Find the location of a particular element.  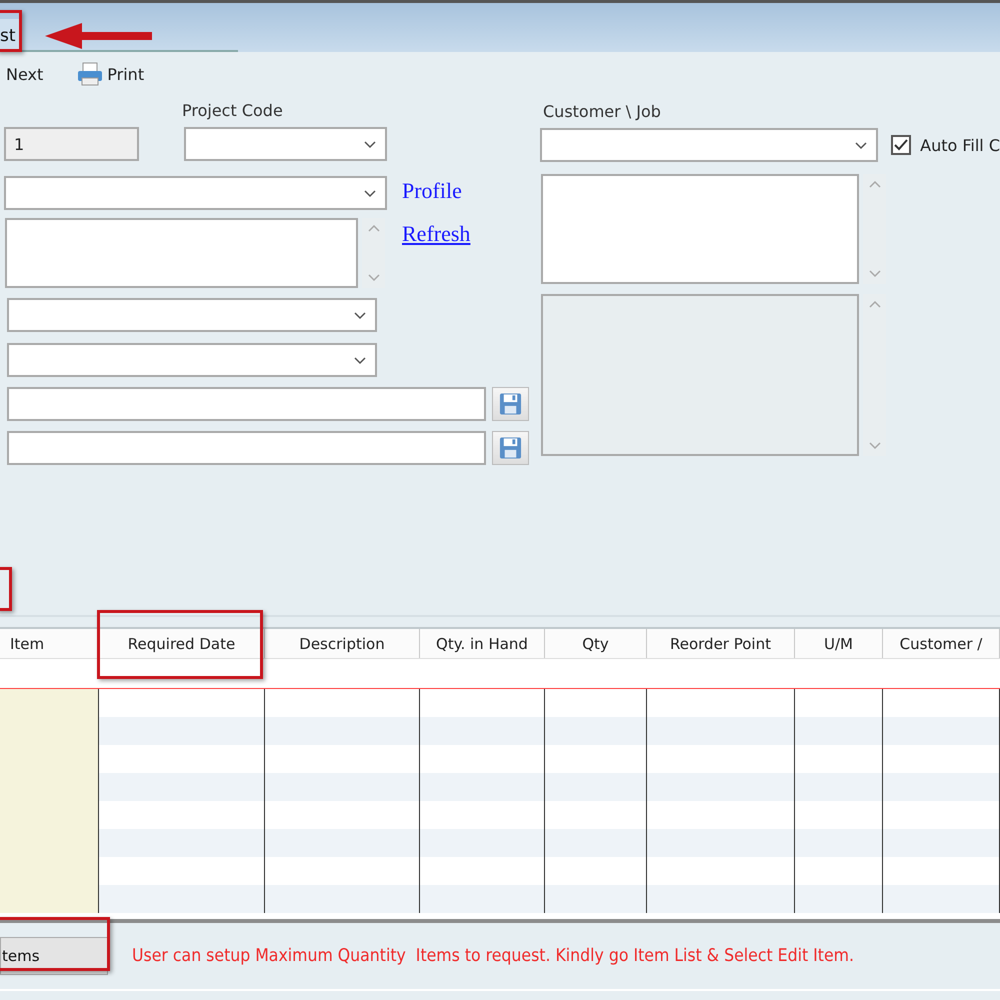

column-header: Qty. in Hand is located at coordinates (482, 643).